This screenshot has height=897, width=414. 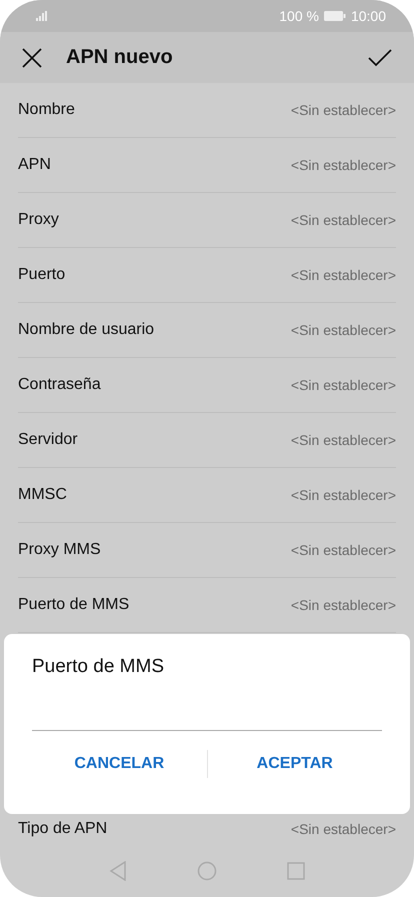 What do you see at coordinates (86, 330) in the screenshot?
I see `setting-label: Nombre de usuario` at bounding box center [86, 330].